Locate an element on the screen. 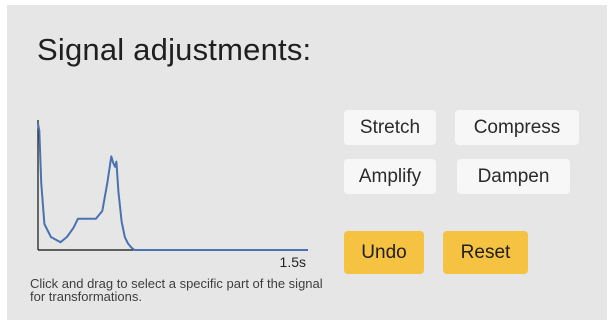  amplify-button: Amplify is located at coordinates (390, 176).